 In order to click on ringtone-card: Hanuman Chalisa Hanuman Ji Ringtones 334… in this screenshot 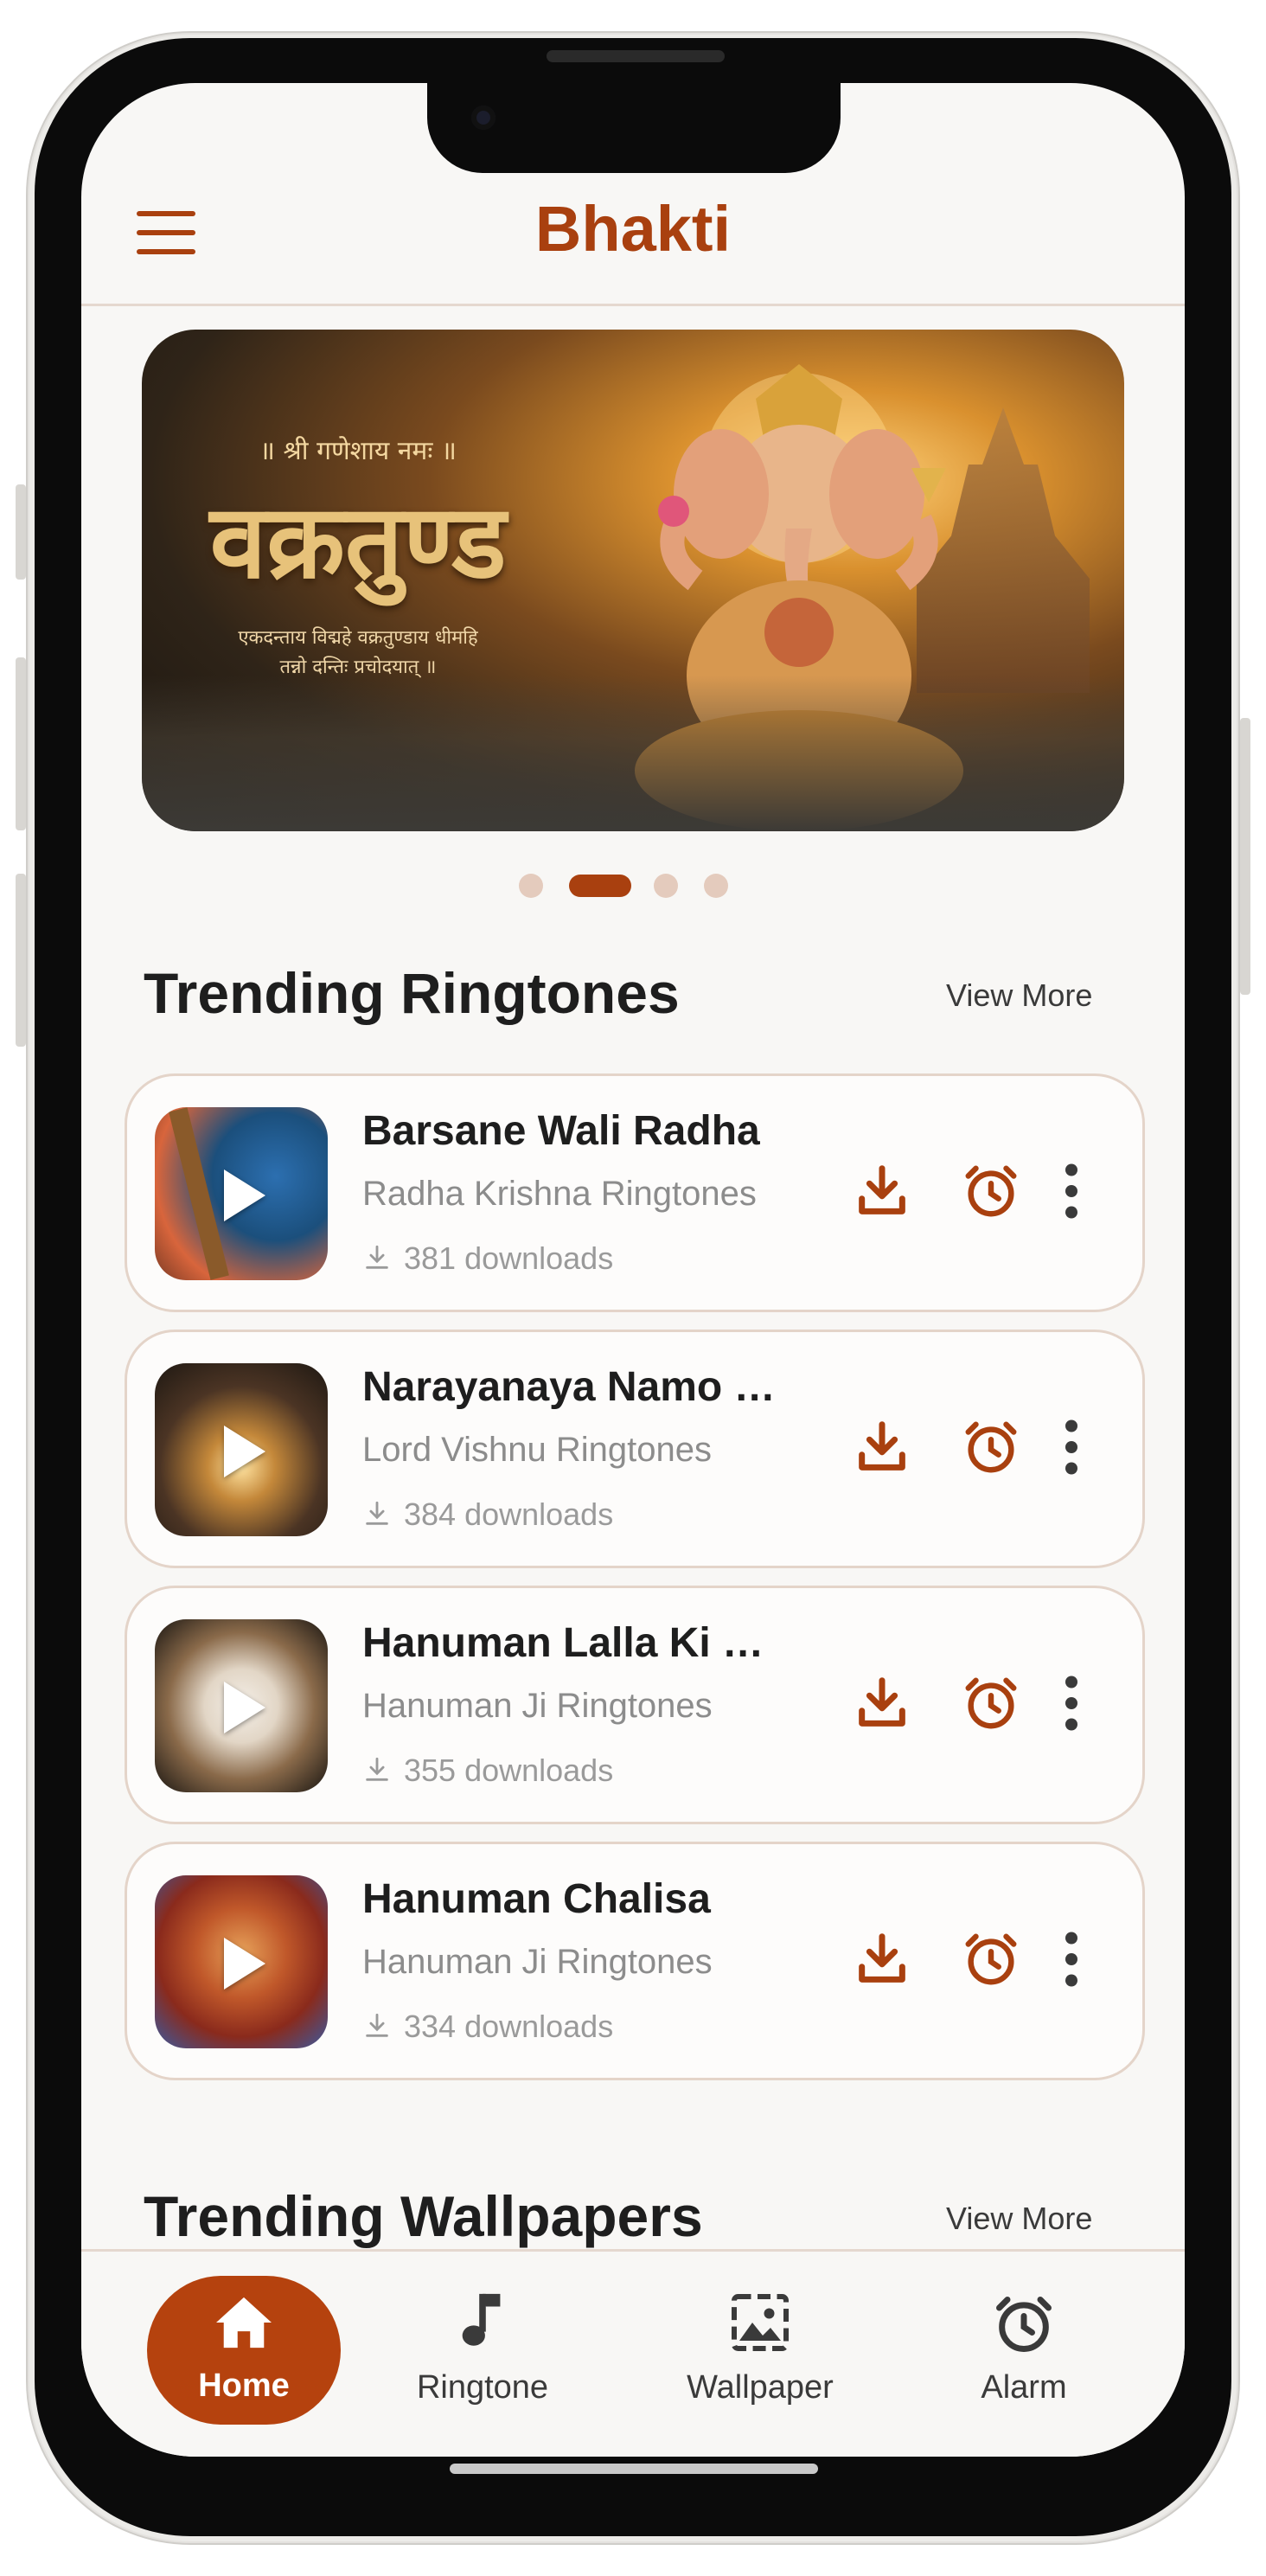, I will do `click(635, 1961)`.